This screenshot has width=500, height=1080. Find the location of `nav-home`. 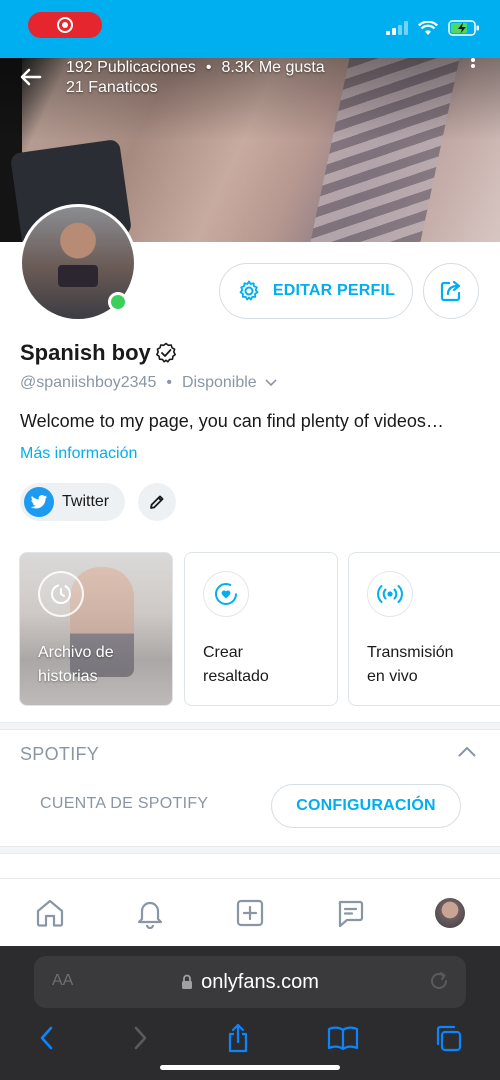

nav-home is located at coordinates (50, 913).